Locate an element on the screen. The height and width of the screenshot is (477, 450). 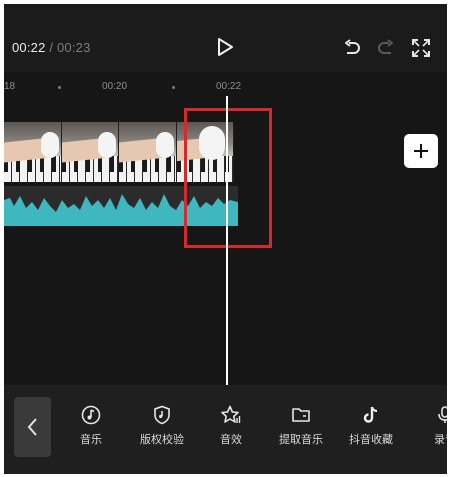
play-button is located at coordinates (225, 47).